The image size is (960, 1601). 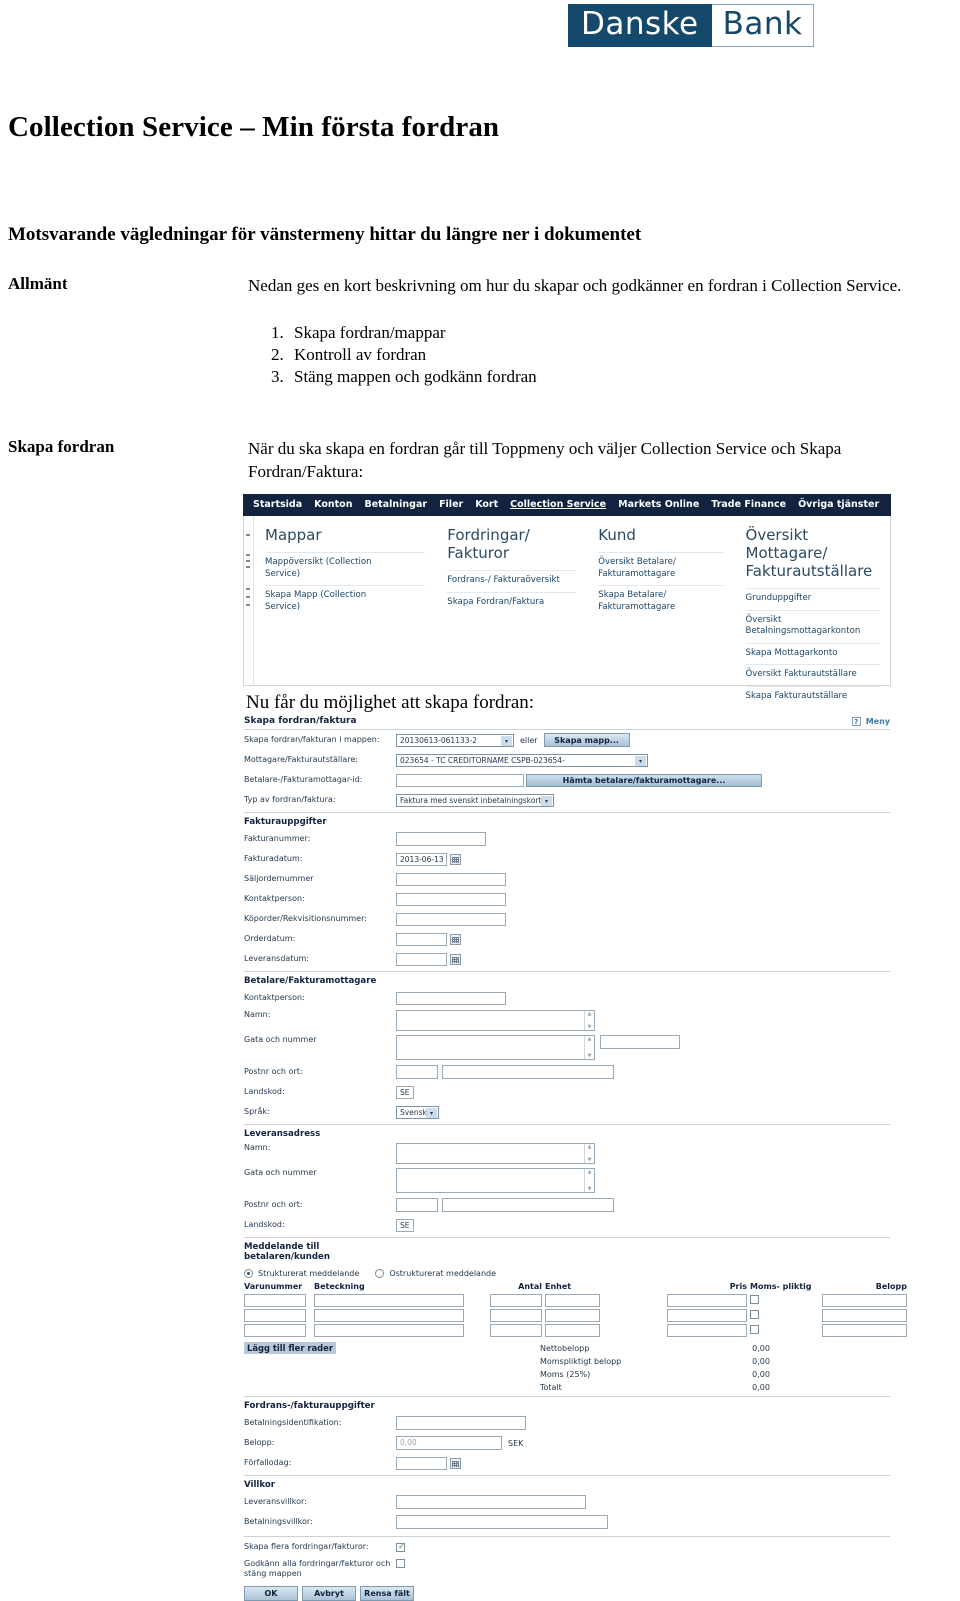 I want to click on ok-button: OK, so click(x=271, y=1593).